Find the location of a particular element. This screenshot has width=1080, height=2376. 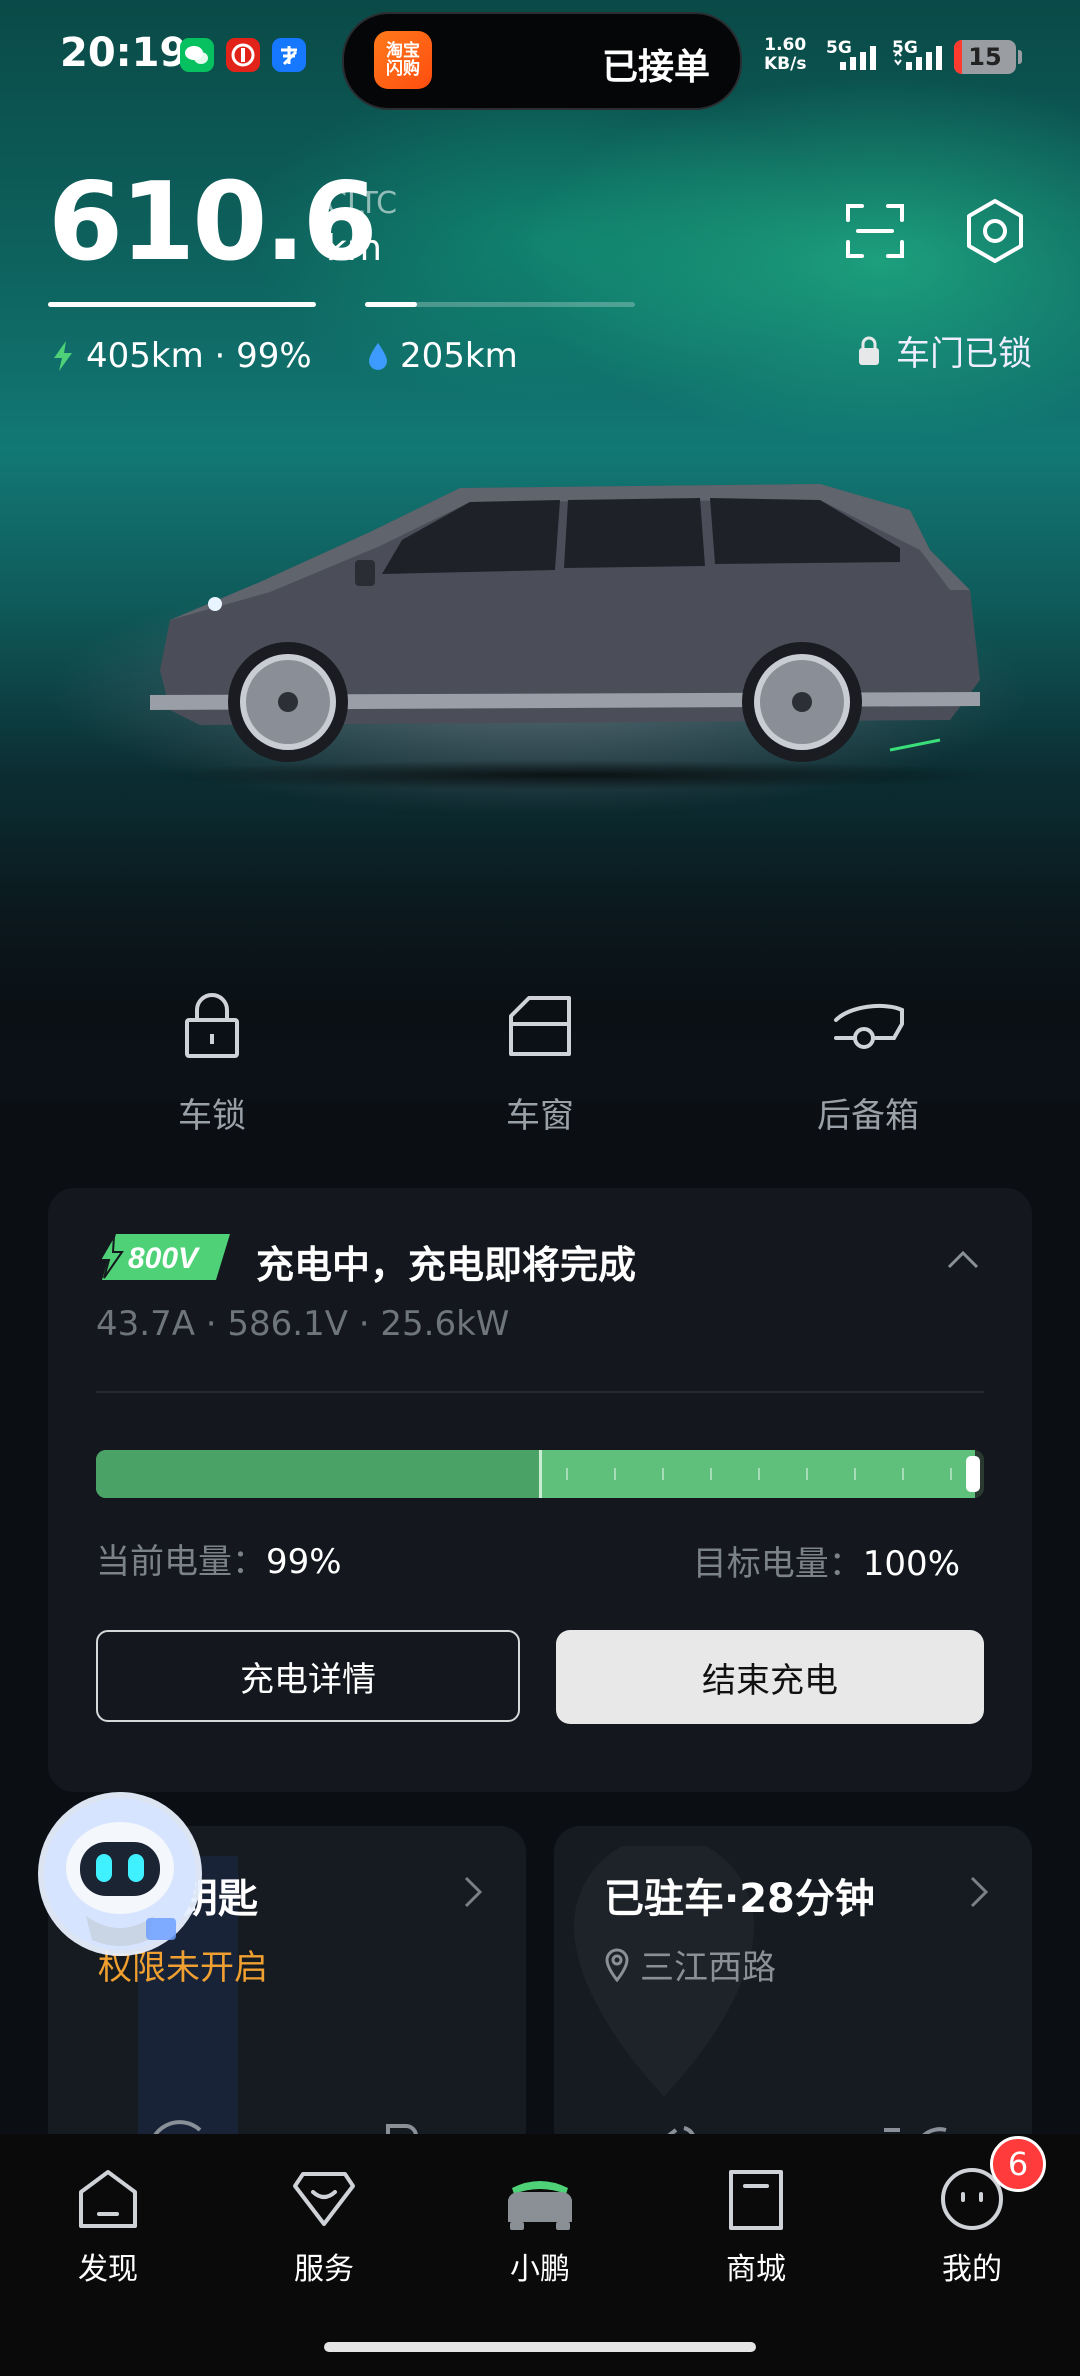

bottom-navigation: 发现 服务 小鹏 商城 我的 is located at coordinates (540, 2255).